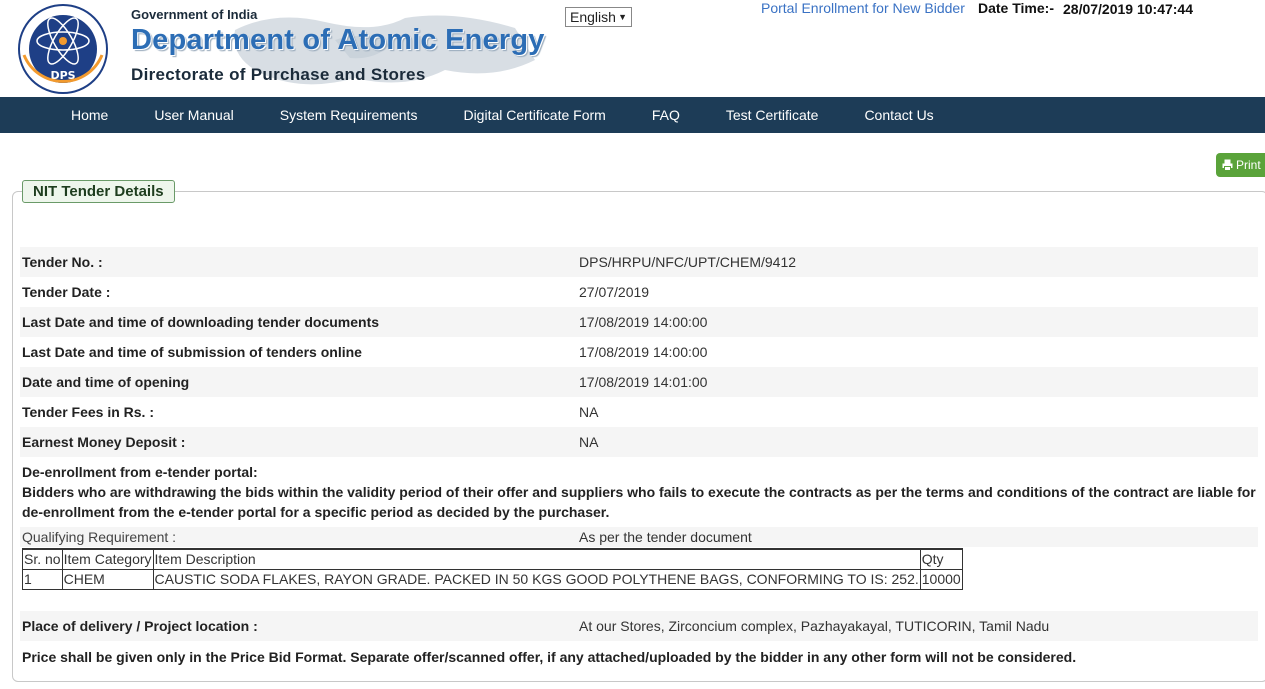 The height and width of the screenshot is (689, 1265). Describe the element at coordinates (643, 382) in the screenshot. I see `detail-value: 17/08/2019 14:01:00` at that location.